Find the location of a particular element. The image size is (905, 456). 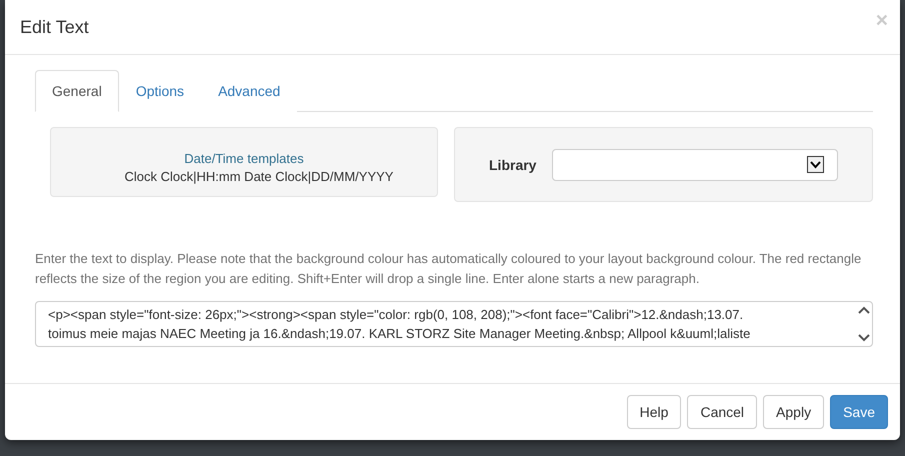

library-label: Library is located at coordinates (512, 164).